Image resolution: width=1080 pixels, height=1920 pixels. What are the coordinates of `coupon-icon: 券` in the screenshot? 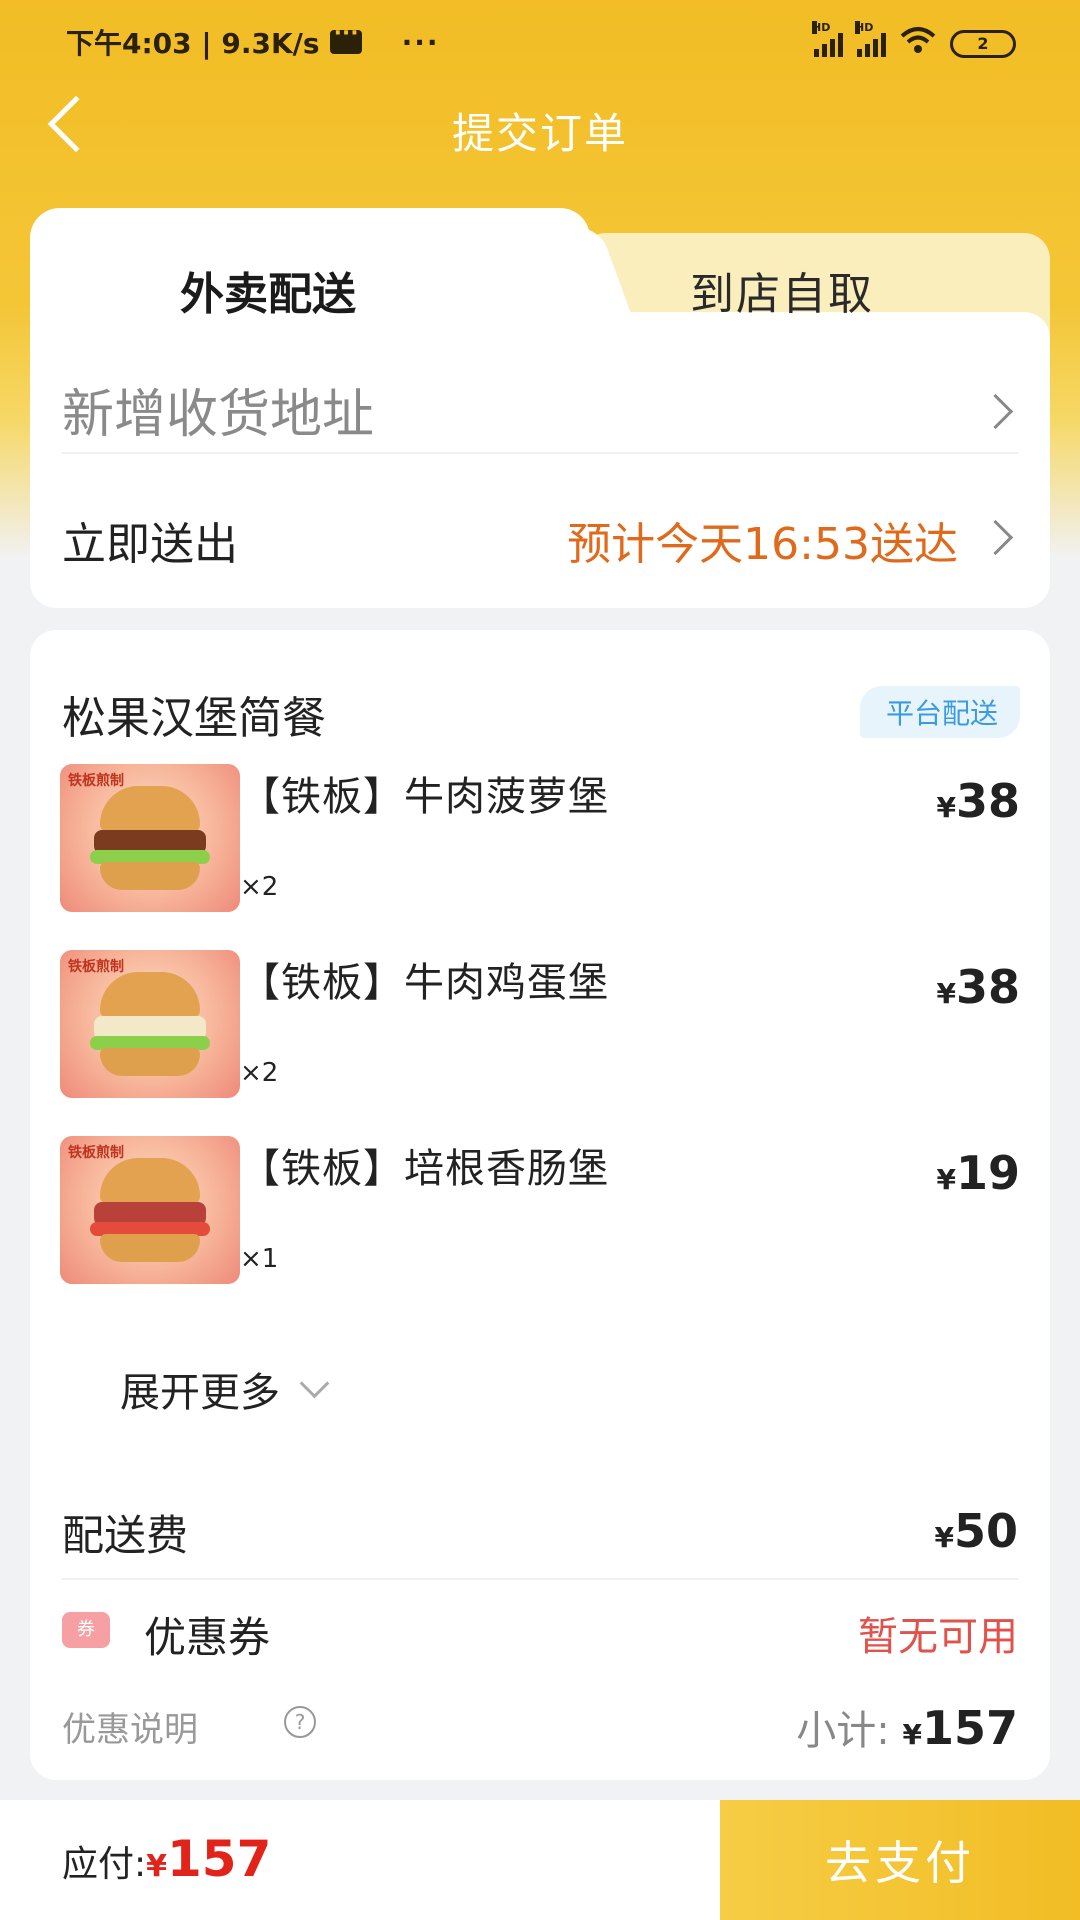 It's located at (86, 1630).